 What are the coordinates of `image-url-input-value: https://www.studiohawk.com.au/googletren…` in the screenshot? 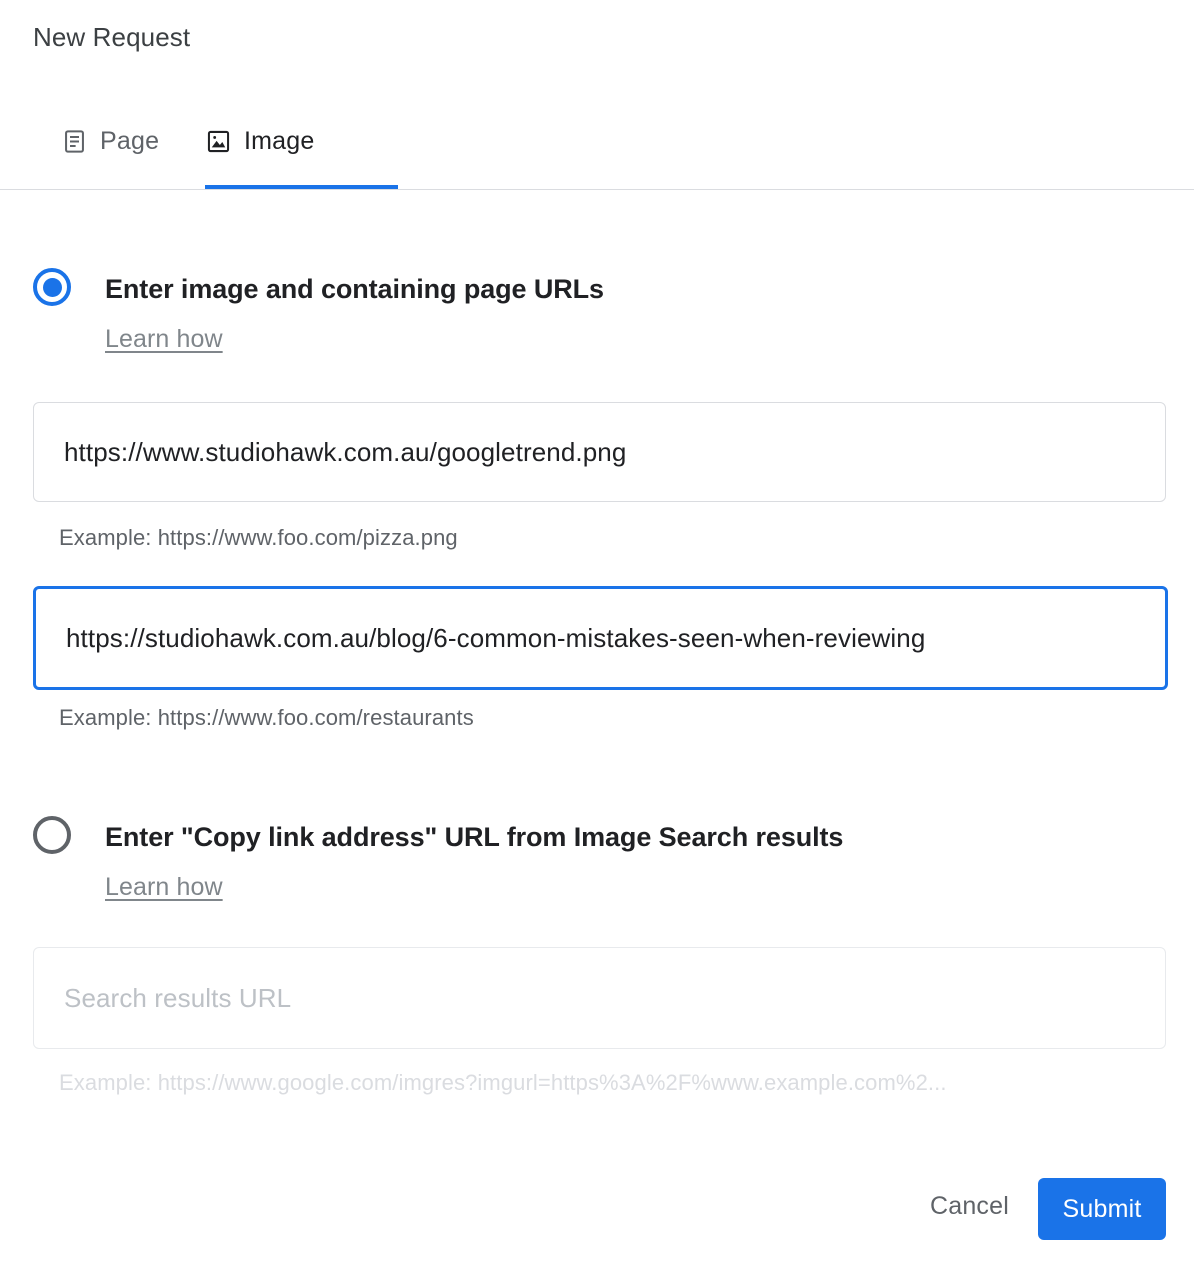 It's located at (345, 451).